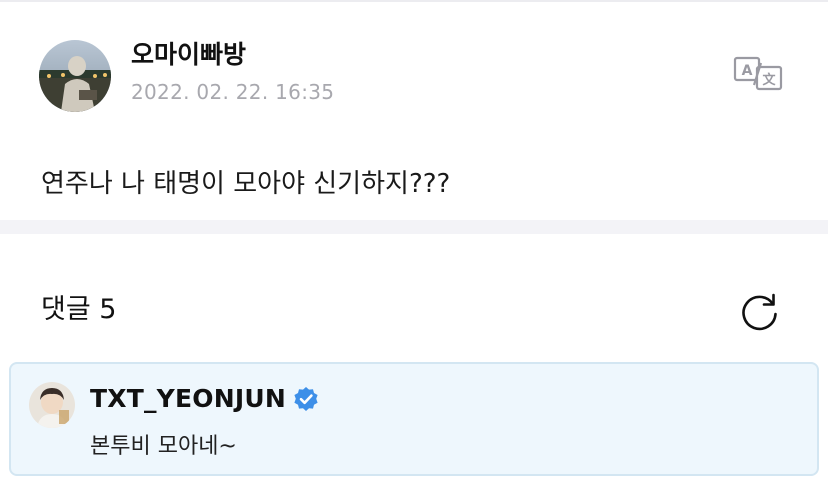 This screenshot has height=480, width=828. What do you see at coordinates (163, 446) in the screenshot?
I see `comment-text: 본투비 모아네~` at bounding box center [163, 446].